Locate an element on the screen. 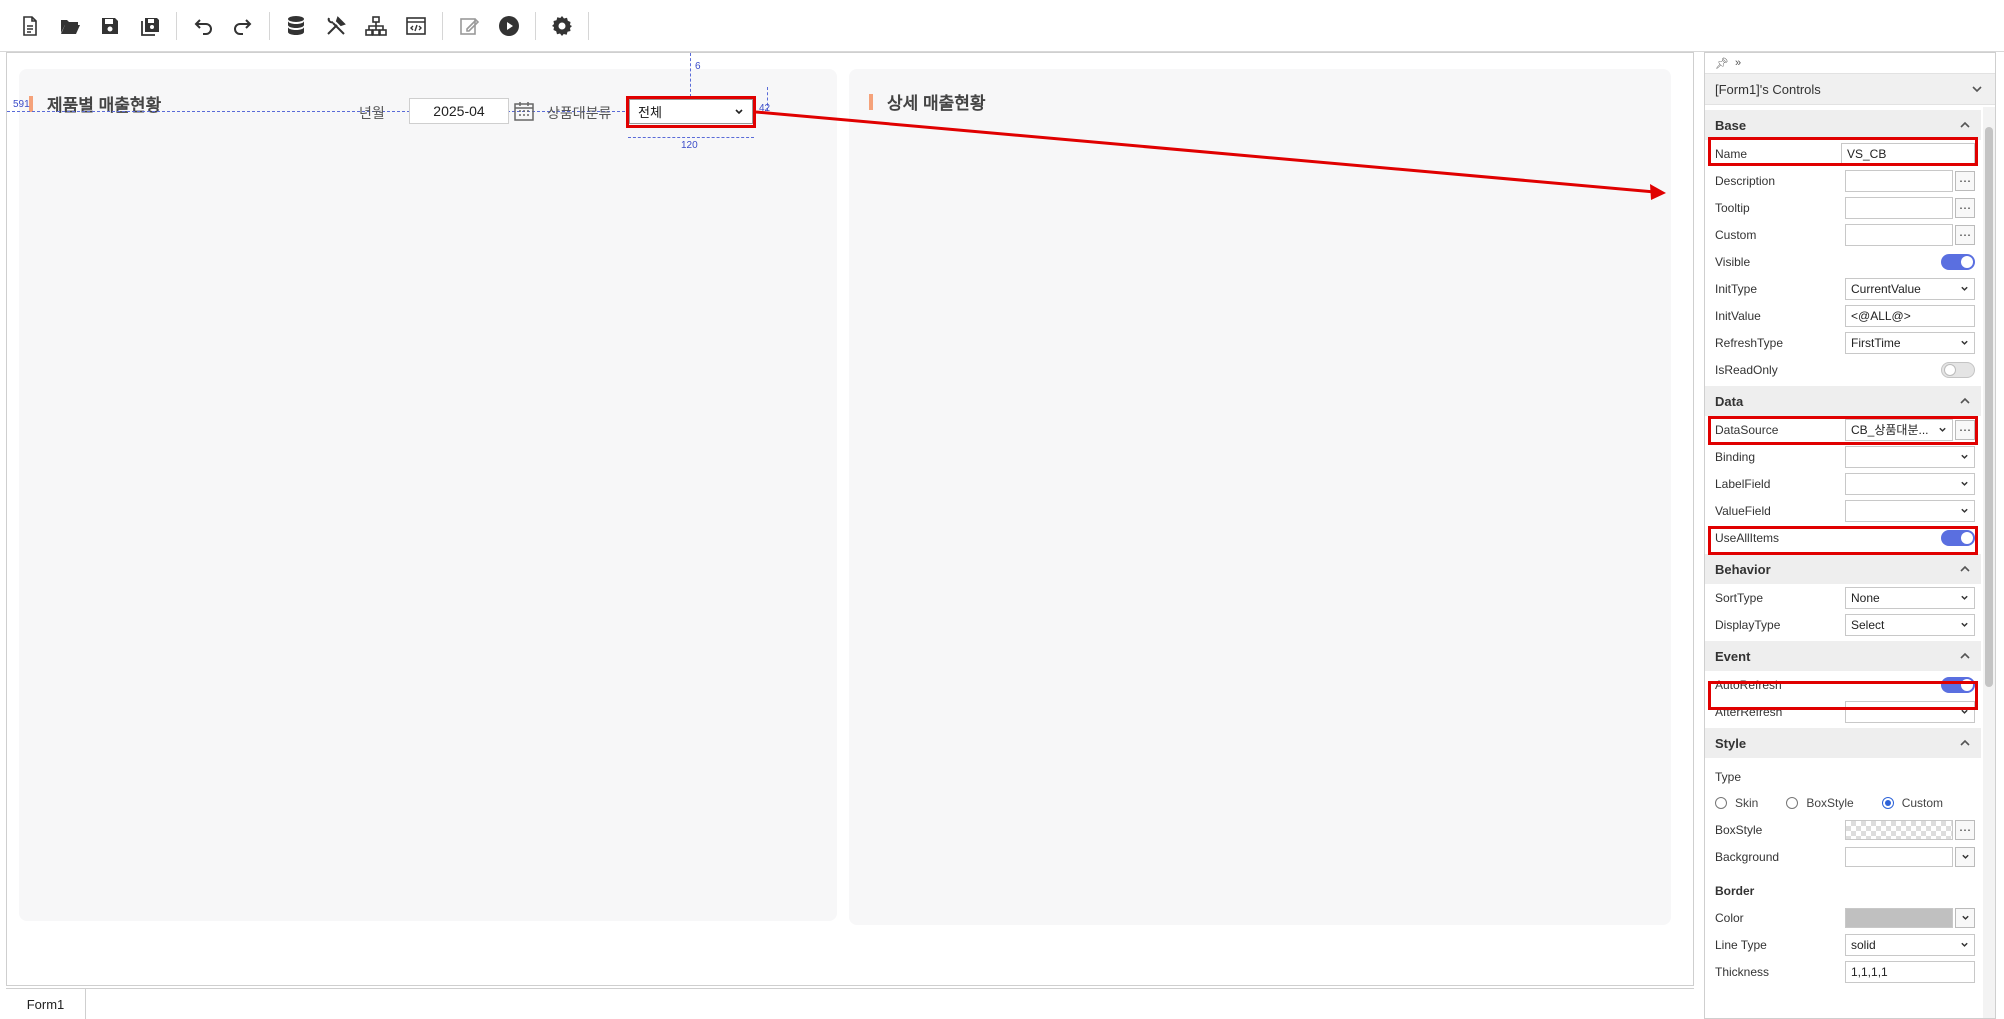 This screenshot has width=2004, height=1019. tooltip-input is located at coordinates (1899, 207).